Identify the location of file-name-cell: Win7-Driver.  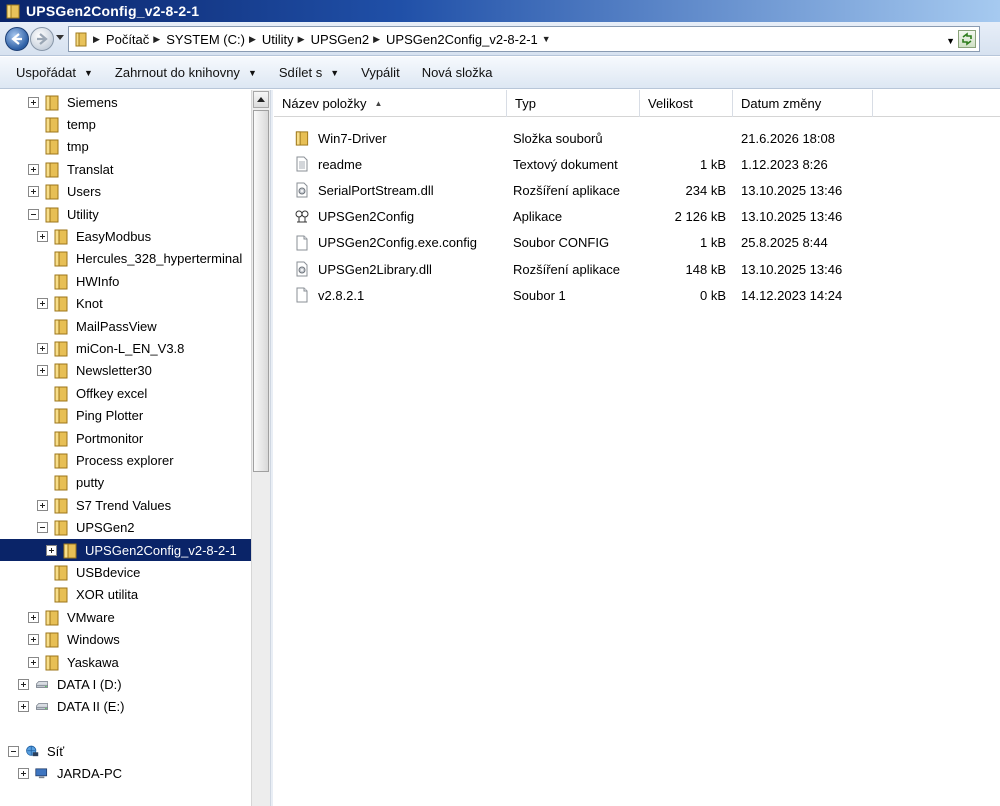
(399, 138).